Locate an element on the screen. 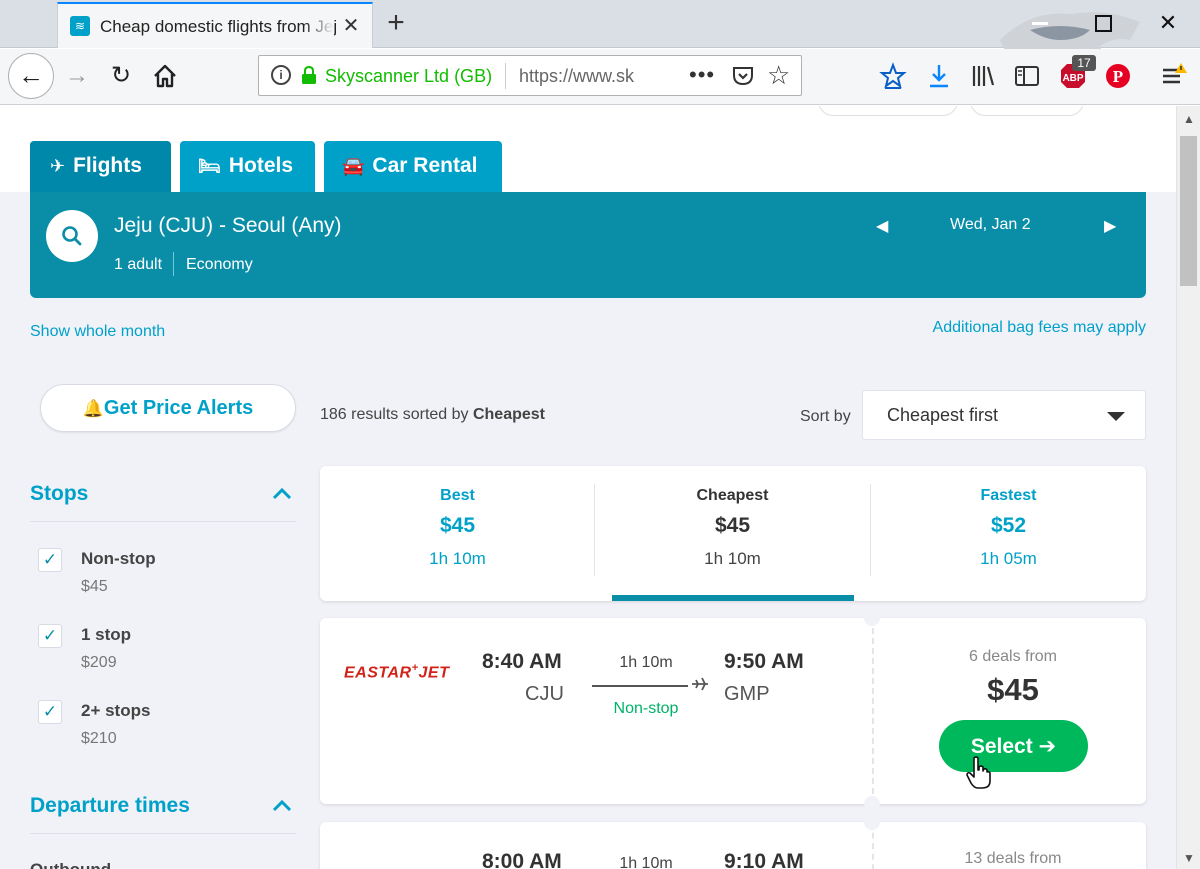 The image size is (1200, 869). price-alerts-button: 🔔Get Price Alerts is located at coordinates (168, 408).